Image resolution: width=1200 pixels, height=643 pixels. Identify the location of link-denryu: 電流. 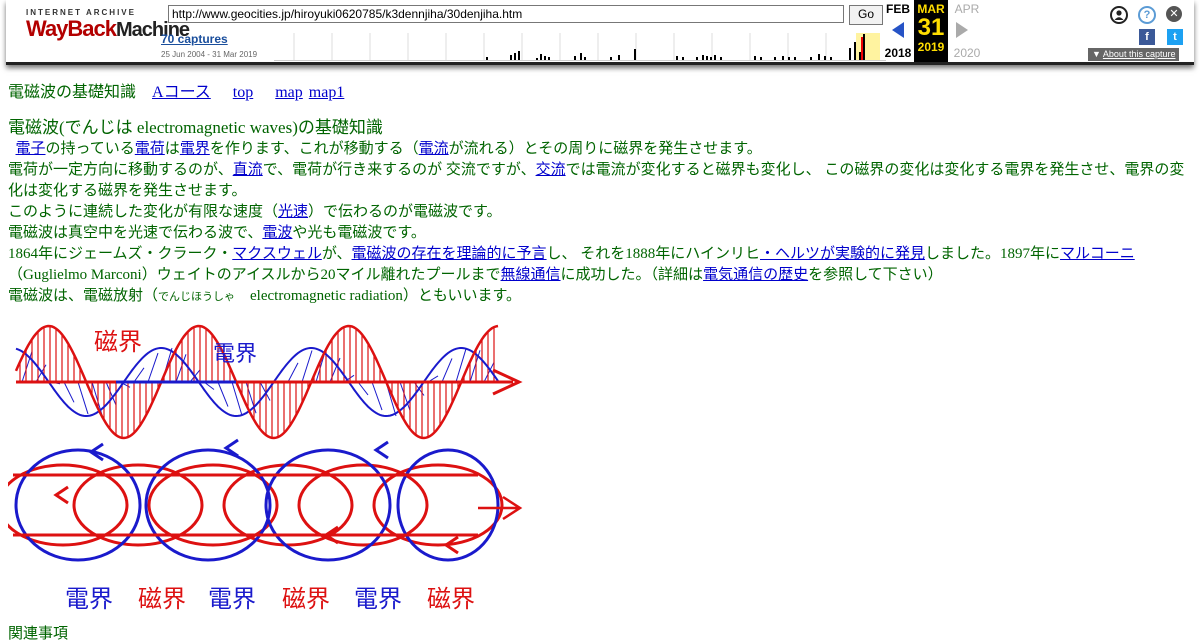
(434, 149).